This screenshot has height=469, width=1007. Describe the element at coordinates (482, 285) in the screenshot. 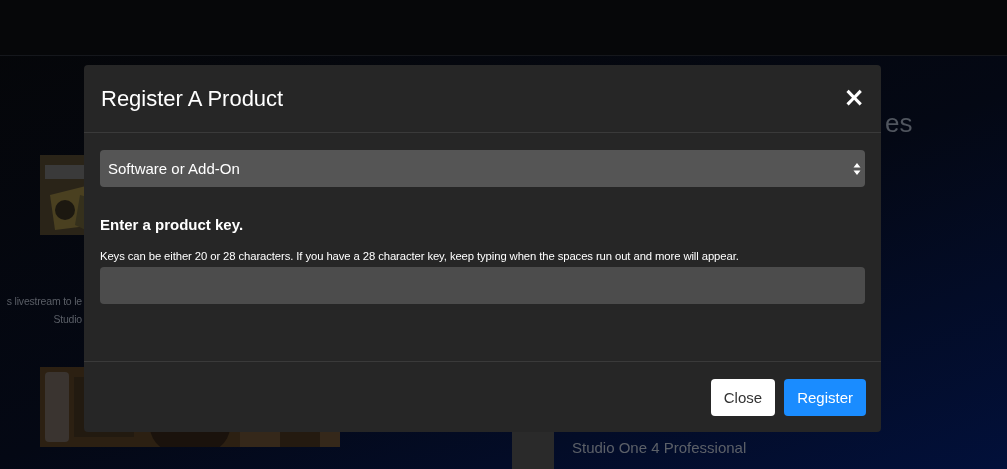

I see `product-key-field` at that location.